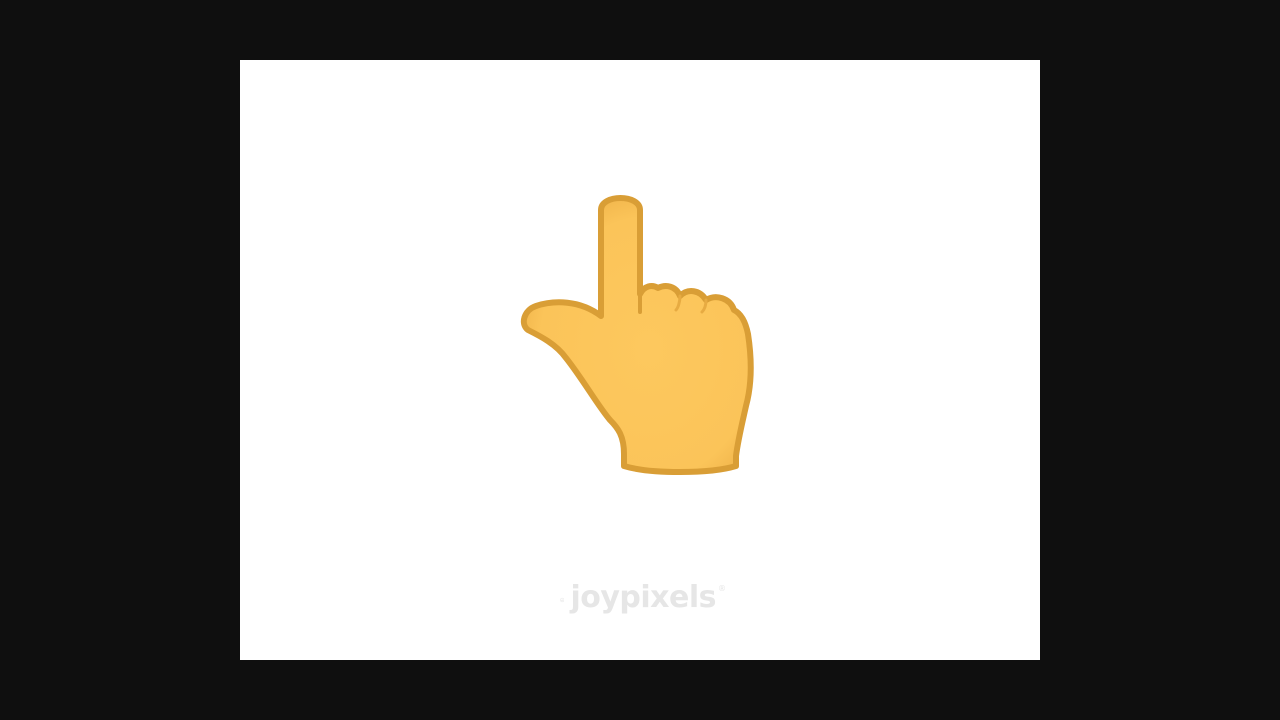 This screenshot has width=1280, height=720. What do you see at coordinates (722, 588) in the screenshot?
I see `registered-mark: ®` at bounding box center [722, 588].